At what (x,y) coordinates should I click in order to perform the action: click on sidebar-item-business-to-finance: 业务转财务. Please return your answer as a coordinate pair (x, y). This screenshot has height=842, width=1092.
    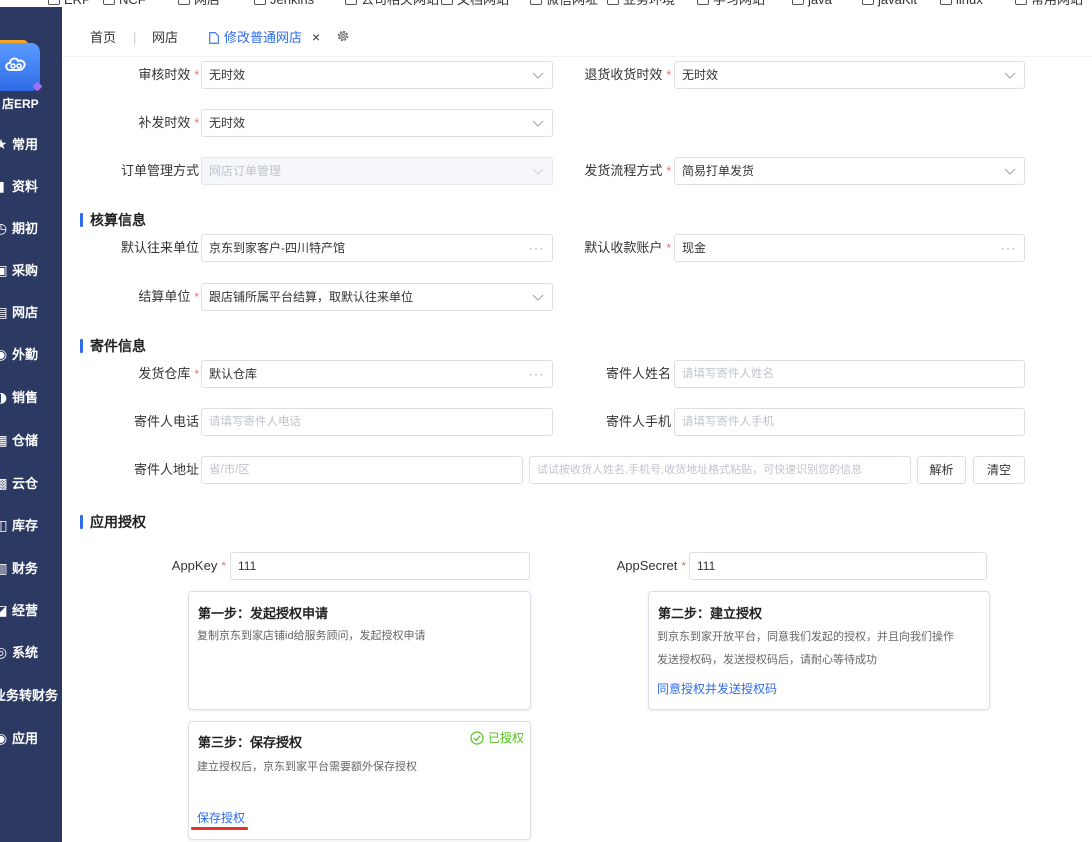
    Looking at the image, I should click on (31, 696).